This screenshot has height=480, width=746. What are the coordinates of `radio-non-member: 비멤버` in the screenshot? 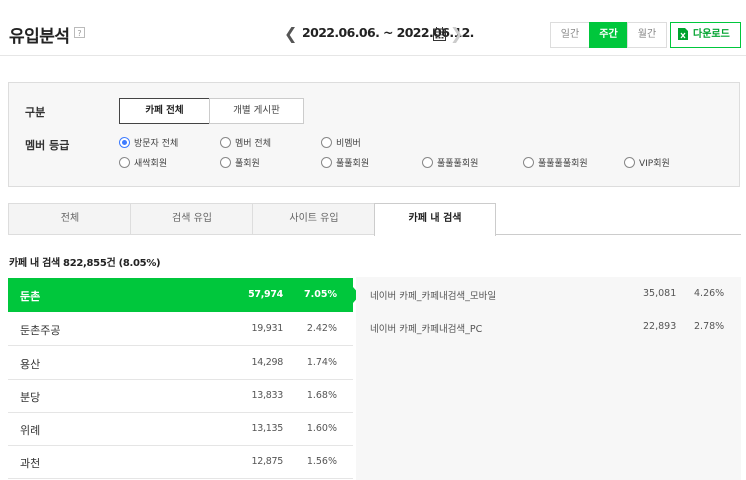 It's located at (341, 144).